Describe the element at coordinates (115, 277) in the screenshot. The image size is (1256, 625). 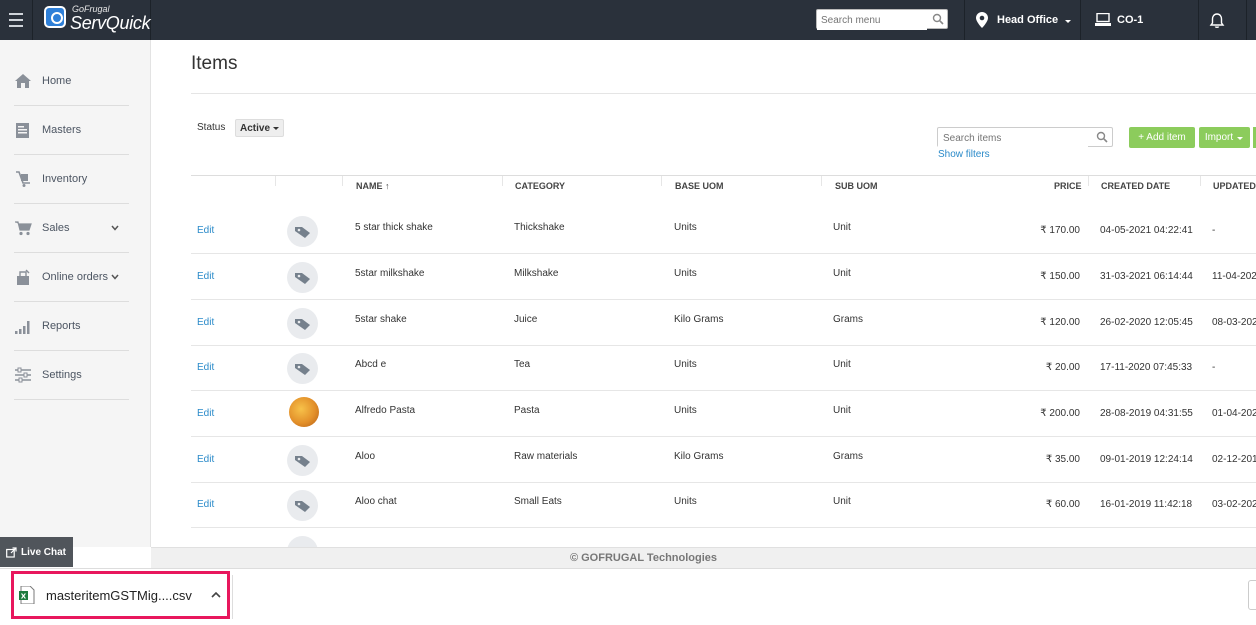
I see `chevron-down-icon` at that location.